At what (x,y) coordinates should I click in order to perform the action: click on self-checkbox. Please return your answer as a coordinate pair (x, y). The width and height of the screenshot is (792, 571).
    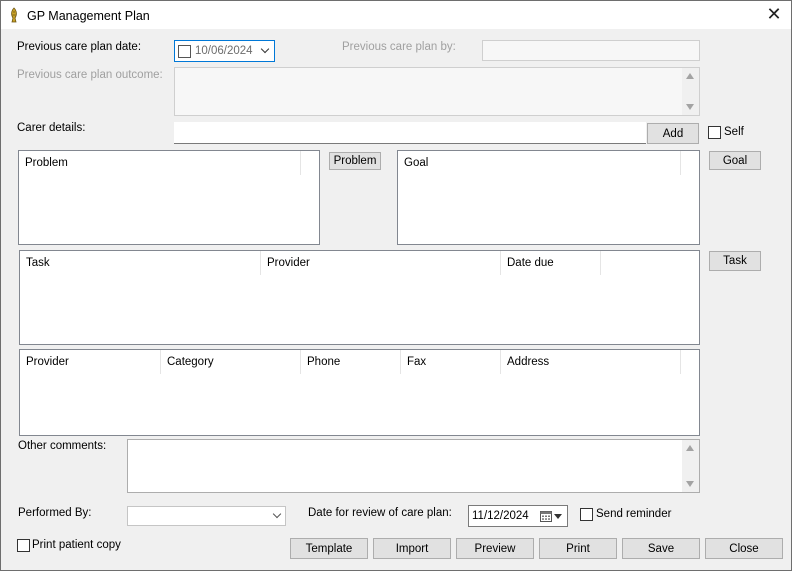
    Looking at the image, I should click on (714, 132).